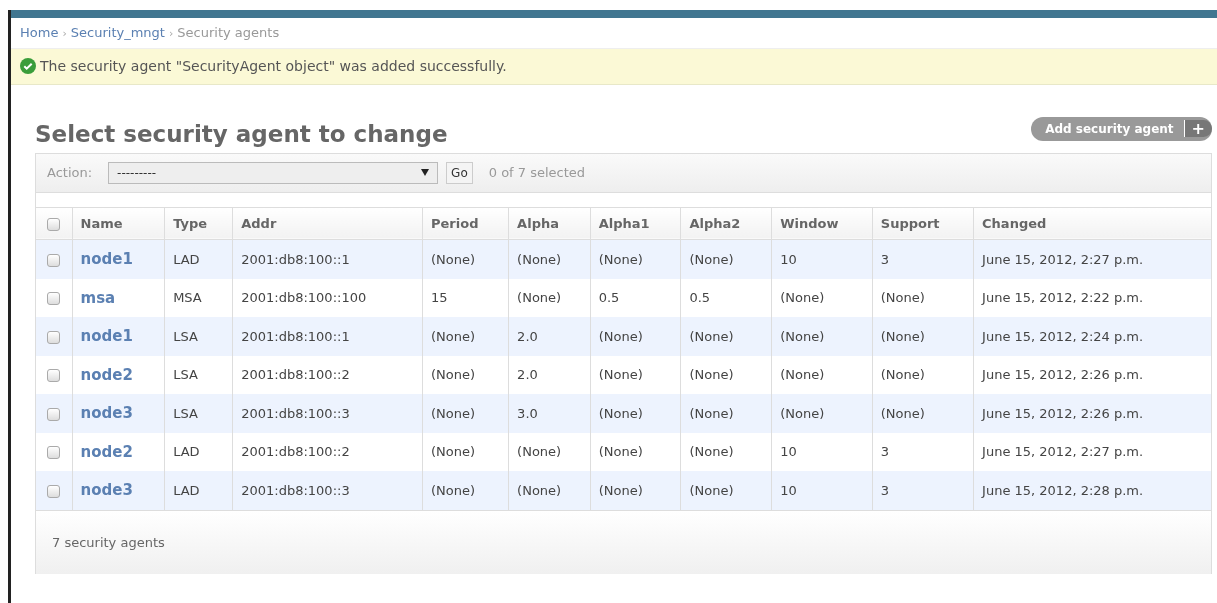 This screenshot has height=603, width=1217. What do you see at coordinates (118, 223) in the screenshot?
I see `column-header: Name` at bounding box center [118, 223].